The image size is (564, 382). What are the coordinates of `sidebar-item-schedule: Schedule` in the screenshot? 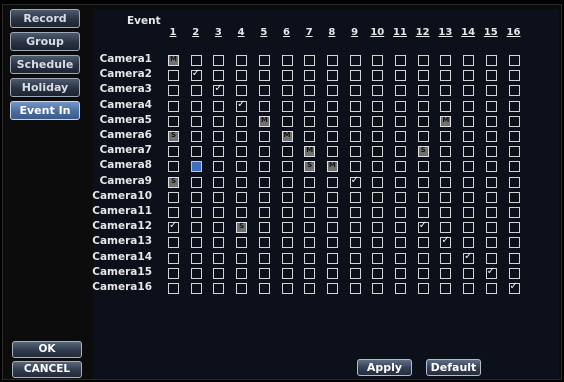 It's located at (45, 64).